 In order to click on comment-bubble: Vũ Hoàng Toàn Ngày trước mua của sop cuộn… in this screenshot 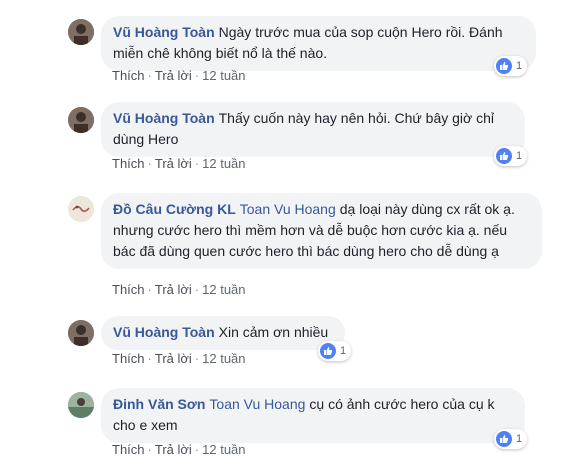, I will do `click(318, 43)`.